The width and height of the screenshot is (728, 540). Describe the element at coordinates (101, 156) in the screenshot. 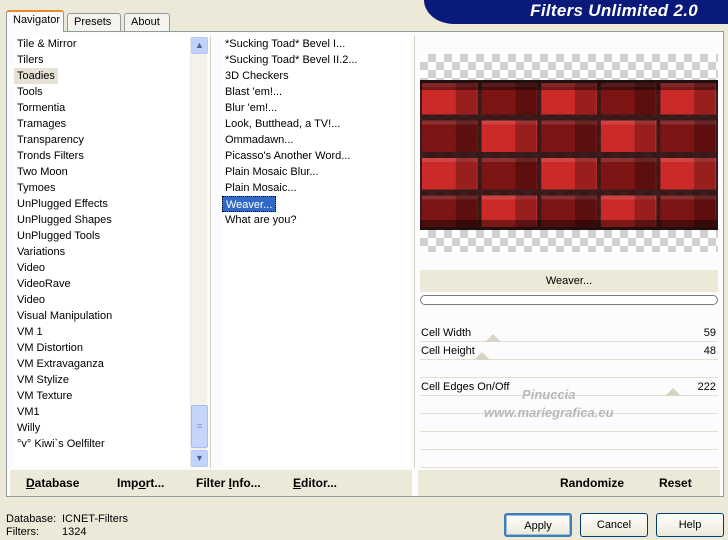

I see `category-item: Tronds Filters` at that location.